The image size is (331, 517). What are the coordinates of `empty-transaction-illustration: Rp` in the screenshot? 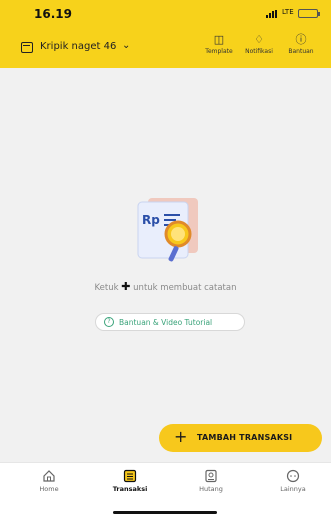 It's located at (167, 230).